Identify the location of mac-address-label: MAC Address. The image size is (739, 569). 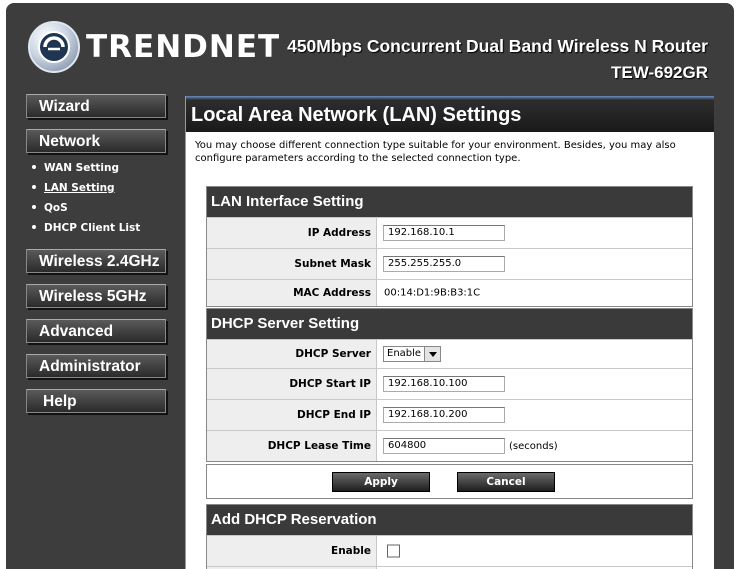
(292, 293).